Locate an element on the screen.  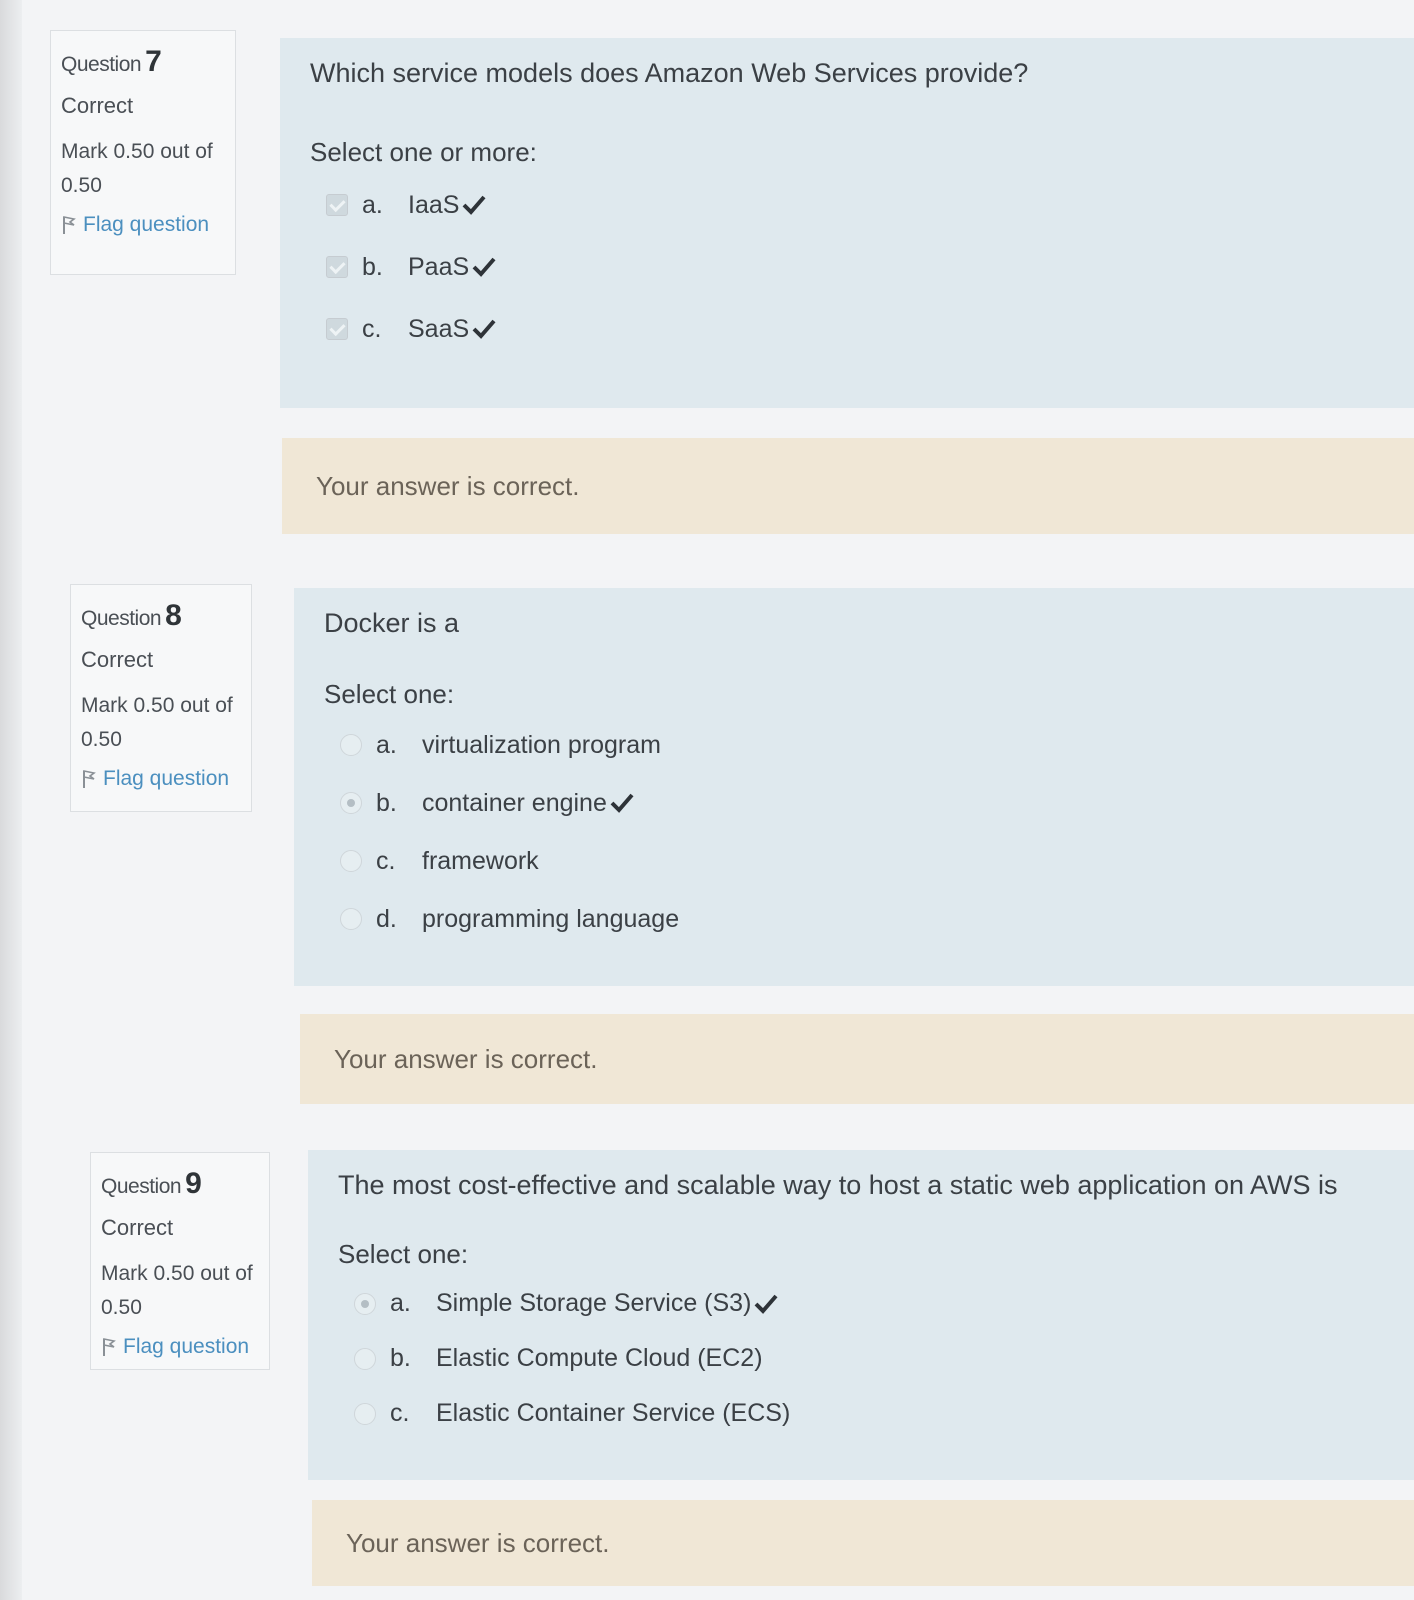
question-number-value: 8 is located at coordinates (173, 615).